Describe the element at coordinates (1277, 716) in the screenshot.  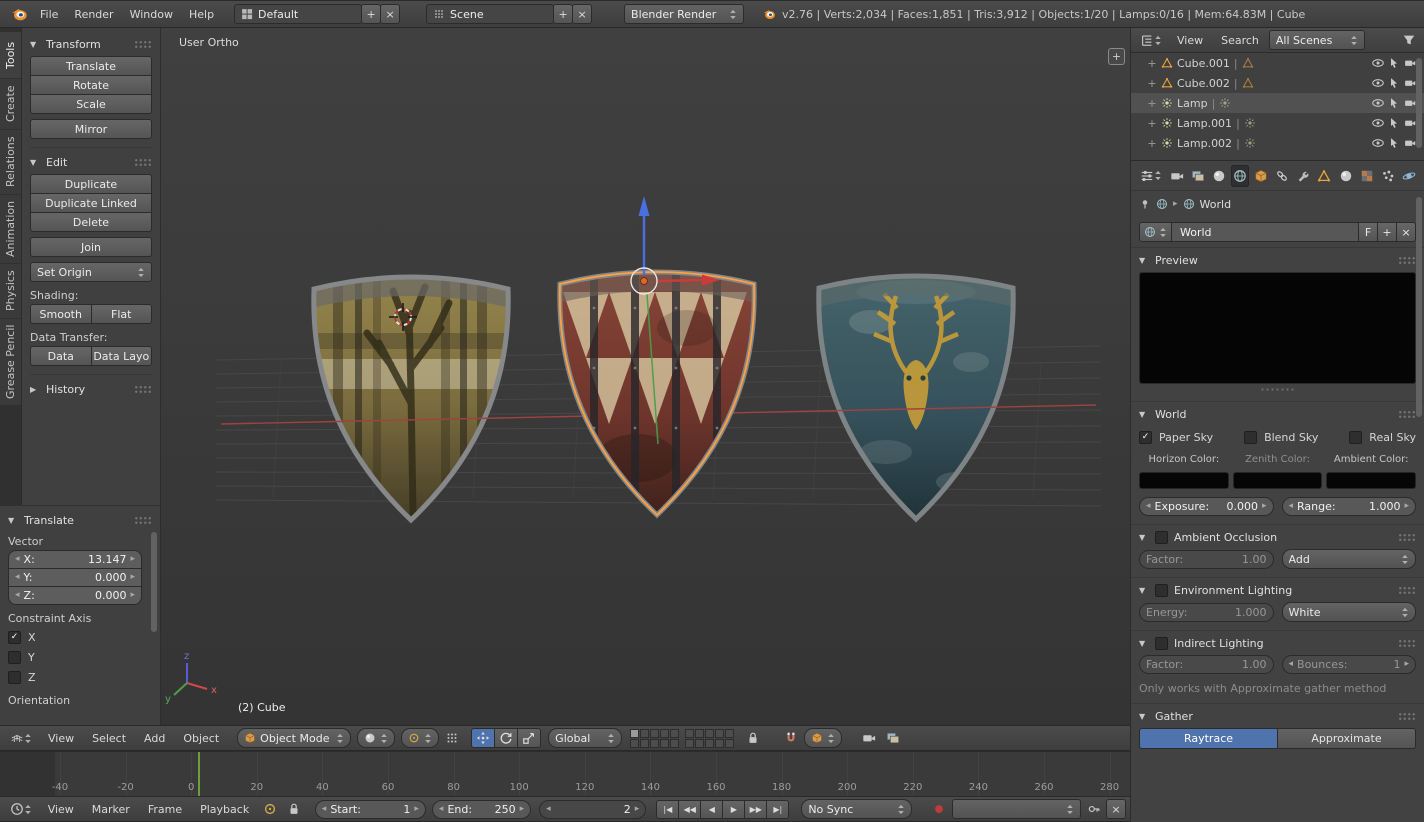
I see `gather-panel-header: ▼ Gather` at that location.